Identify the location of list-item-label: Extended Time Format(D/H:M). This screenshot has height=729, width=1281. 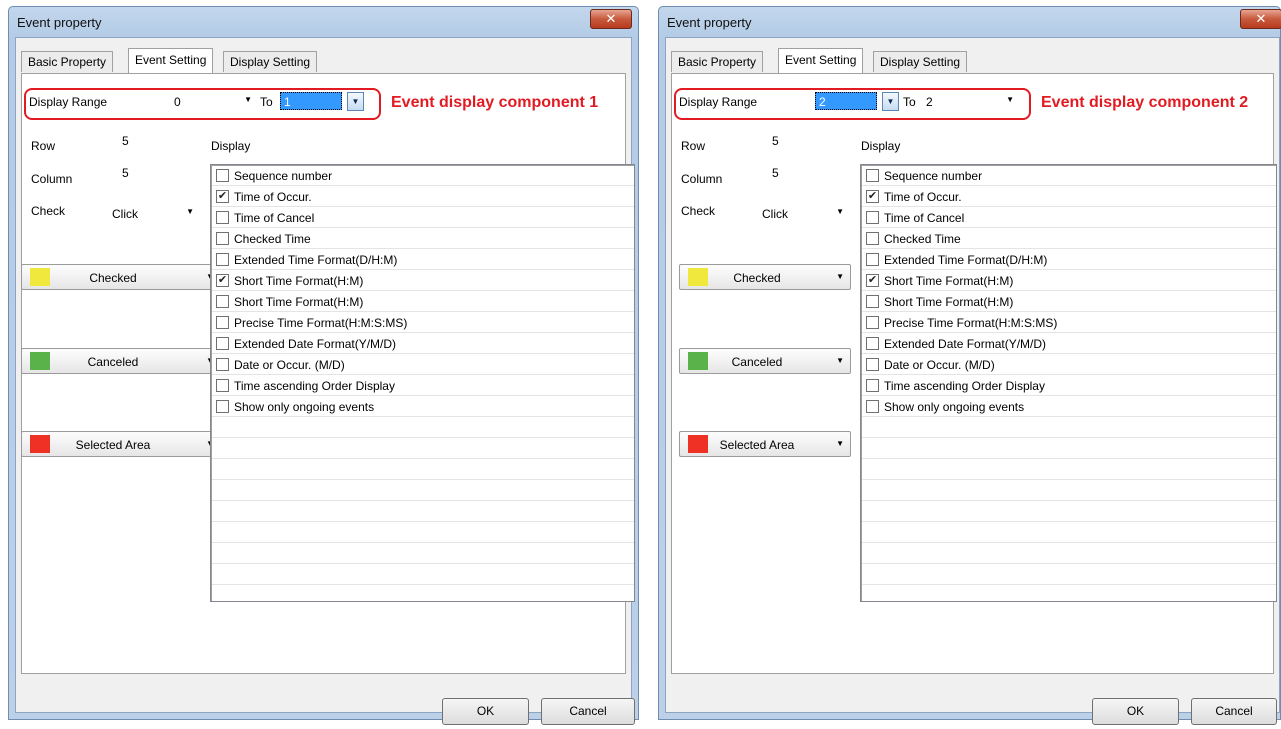
(966, 260).